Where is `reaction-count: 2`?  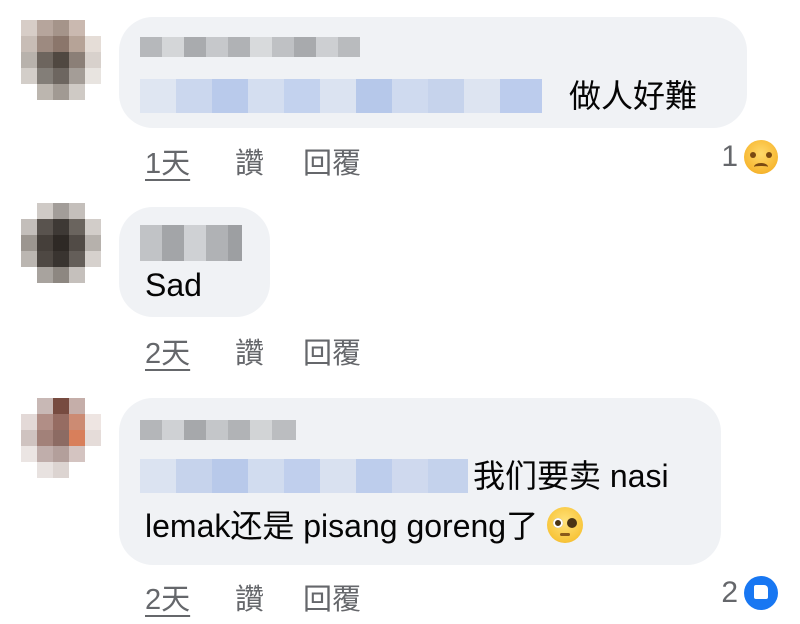 reaction-count: 2 is located at coordinates (729, 592).